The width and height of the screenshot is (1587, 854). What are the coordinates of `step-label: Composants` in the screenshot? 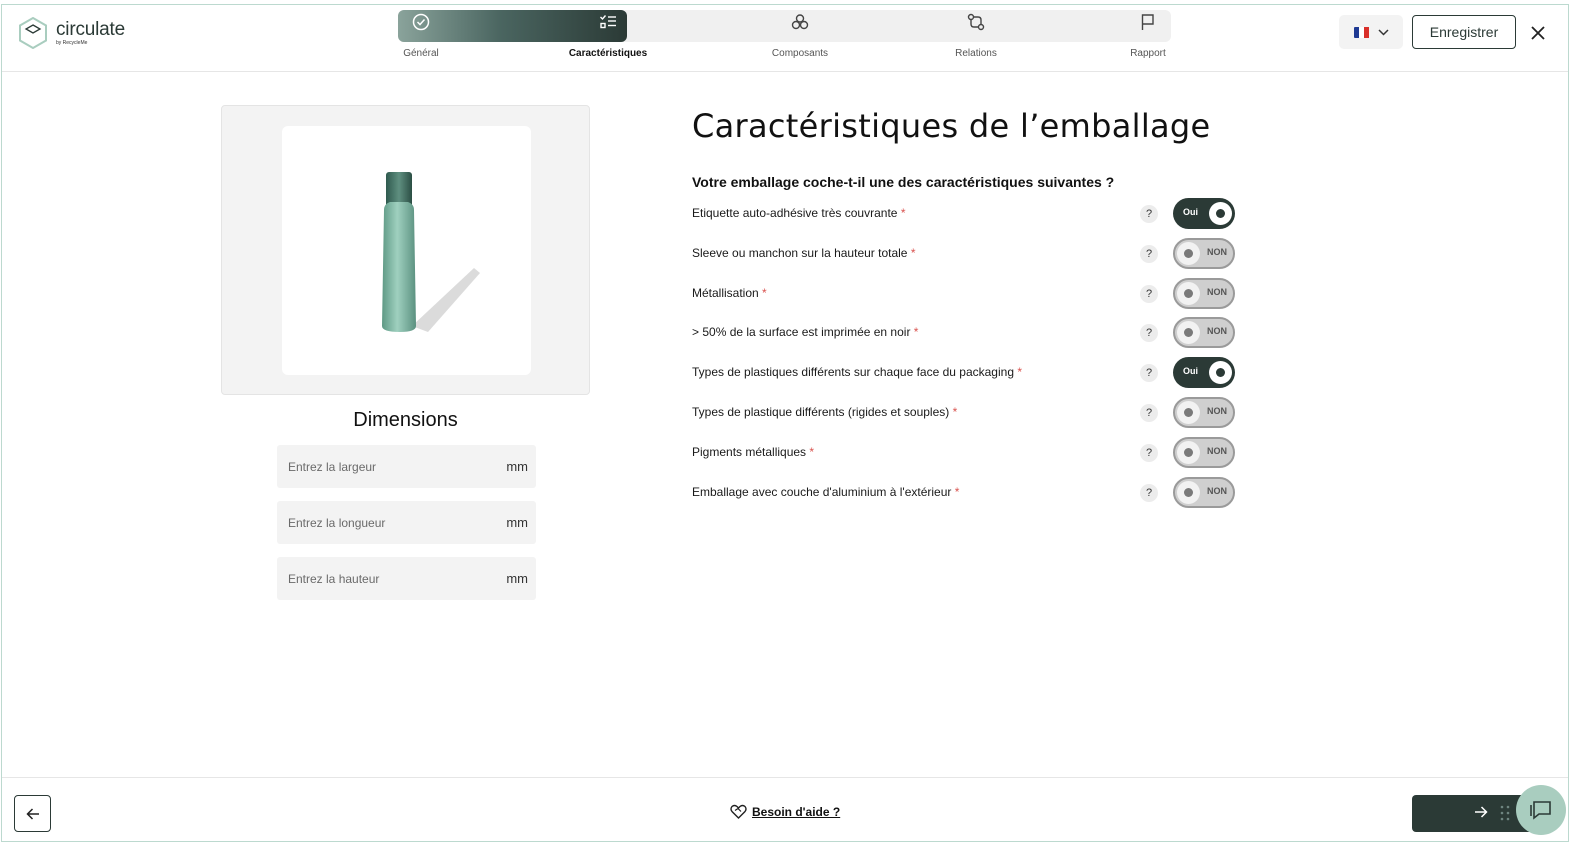 It's located at (800, 53).